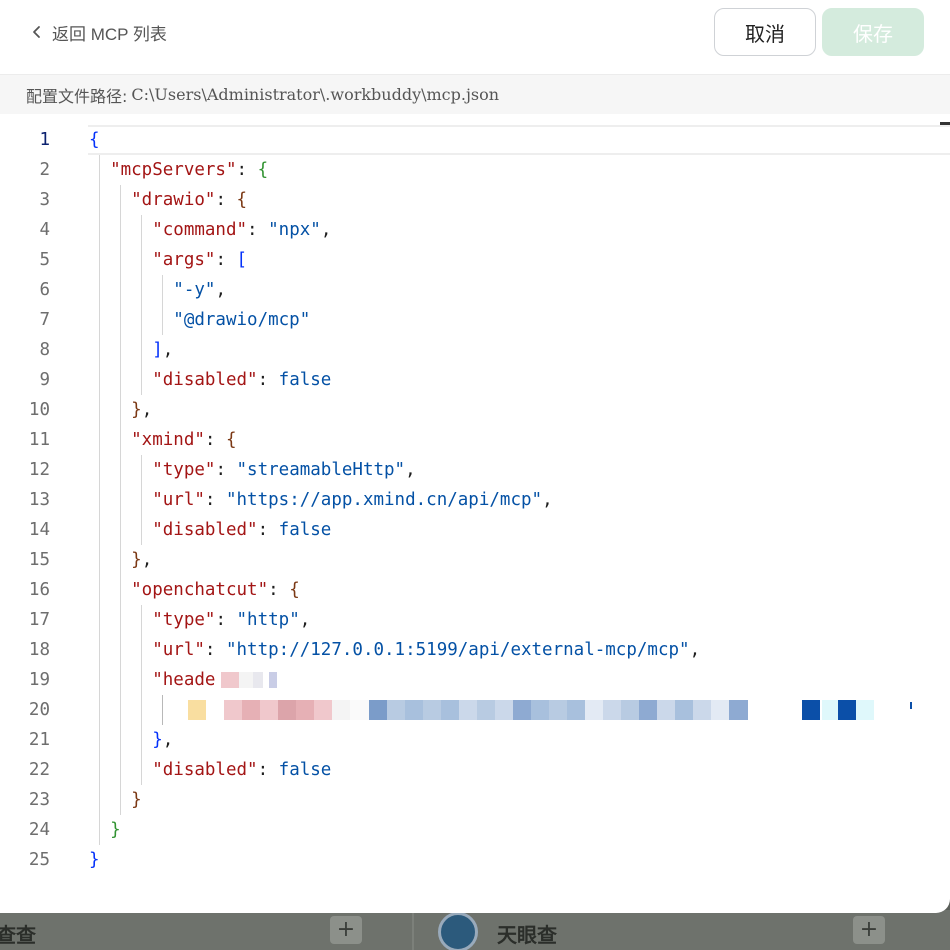  What do you see at coordinates (44, 260) in the screenshot?
I see `line-number: 5` at bounding box center [44, 260].